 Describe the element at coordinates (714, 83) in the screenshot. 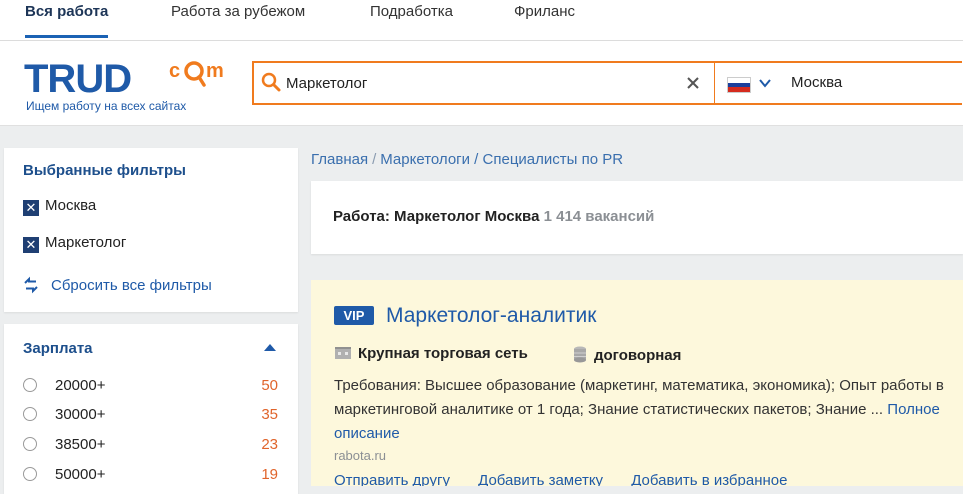

I see `search-divider` at that location.